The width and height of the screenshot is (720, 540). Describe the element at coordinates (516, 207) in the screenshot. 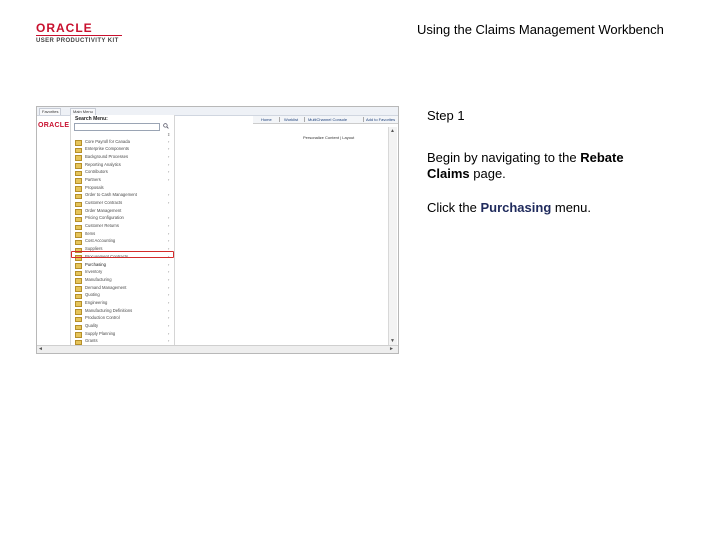

I see `purchasing-term: Purchasing` at that location.